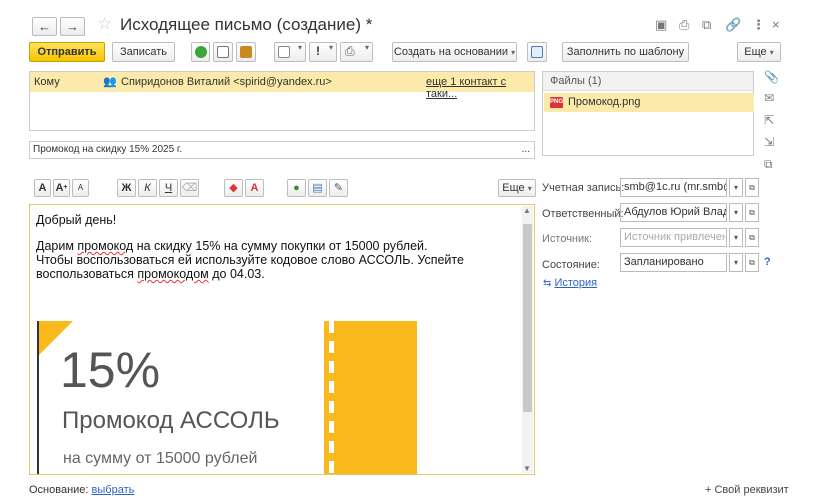  I want to click on document-icon, so click(284, 52).